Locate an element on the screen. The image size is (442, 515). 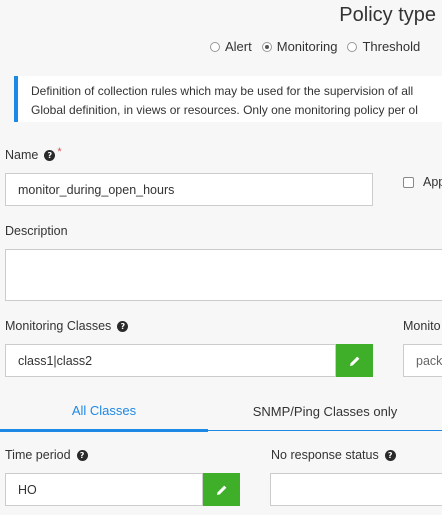
apply-checkbox is located at coordinates (408, 182).